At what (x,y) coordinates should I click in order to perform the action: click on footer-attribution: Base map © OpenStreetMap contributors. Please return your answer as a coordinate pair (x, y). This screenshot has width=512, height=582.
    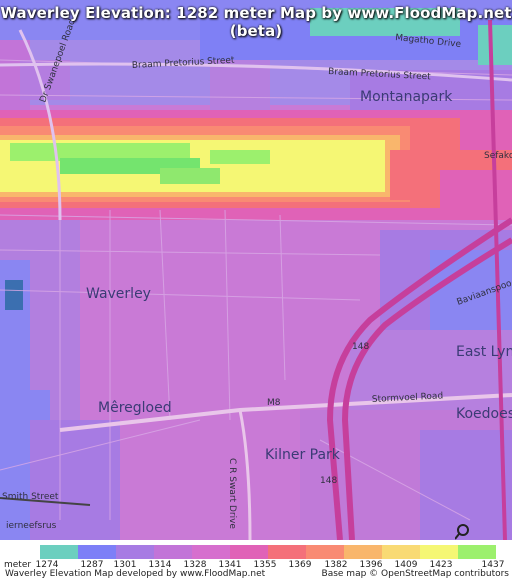
    Looking at the image, I should click on (415, 574).